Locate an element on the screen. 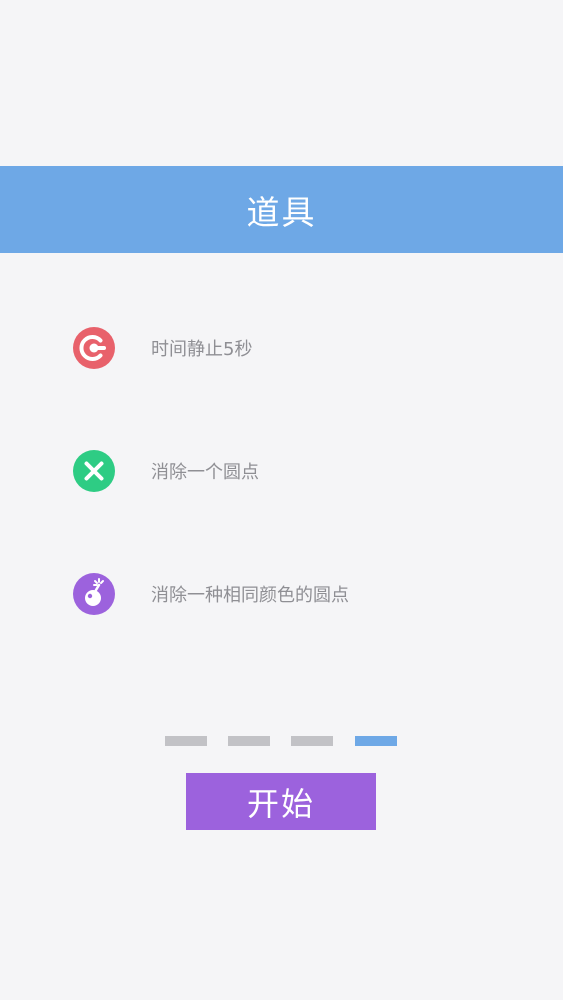 Image resolution: width=563 pixels, height=1000 pixels. item-label: 消除一种相同颜色的圆点 is located at coordinates (250, 595).